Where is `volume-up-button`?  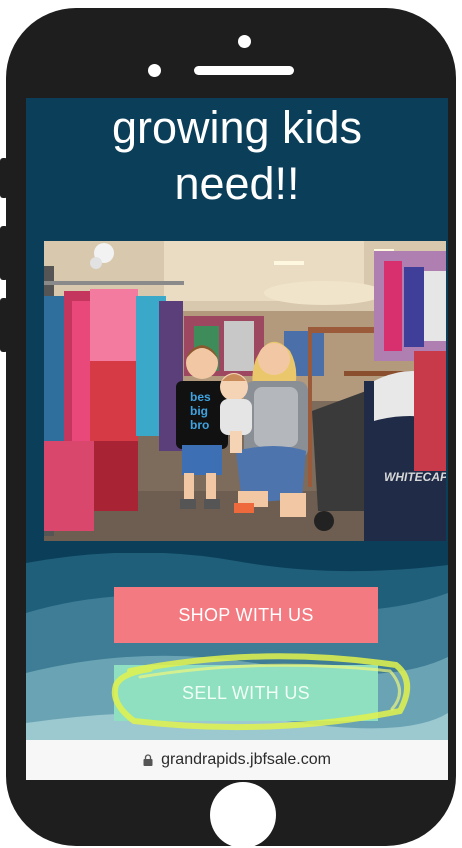 volume-up-button is located at coordinates (4, 253).